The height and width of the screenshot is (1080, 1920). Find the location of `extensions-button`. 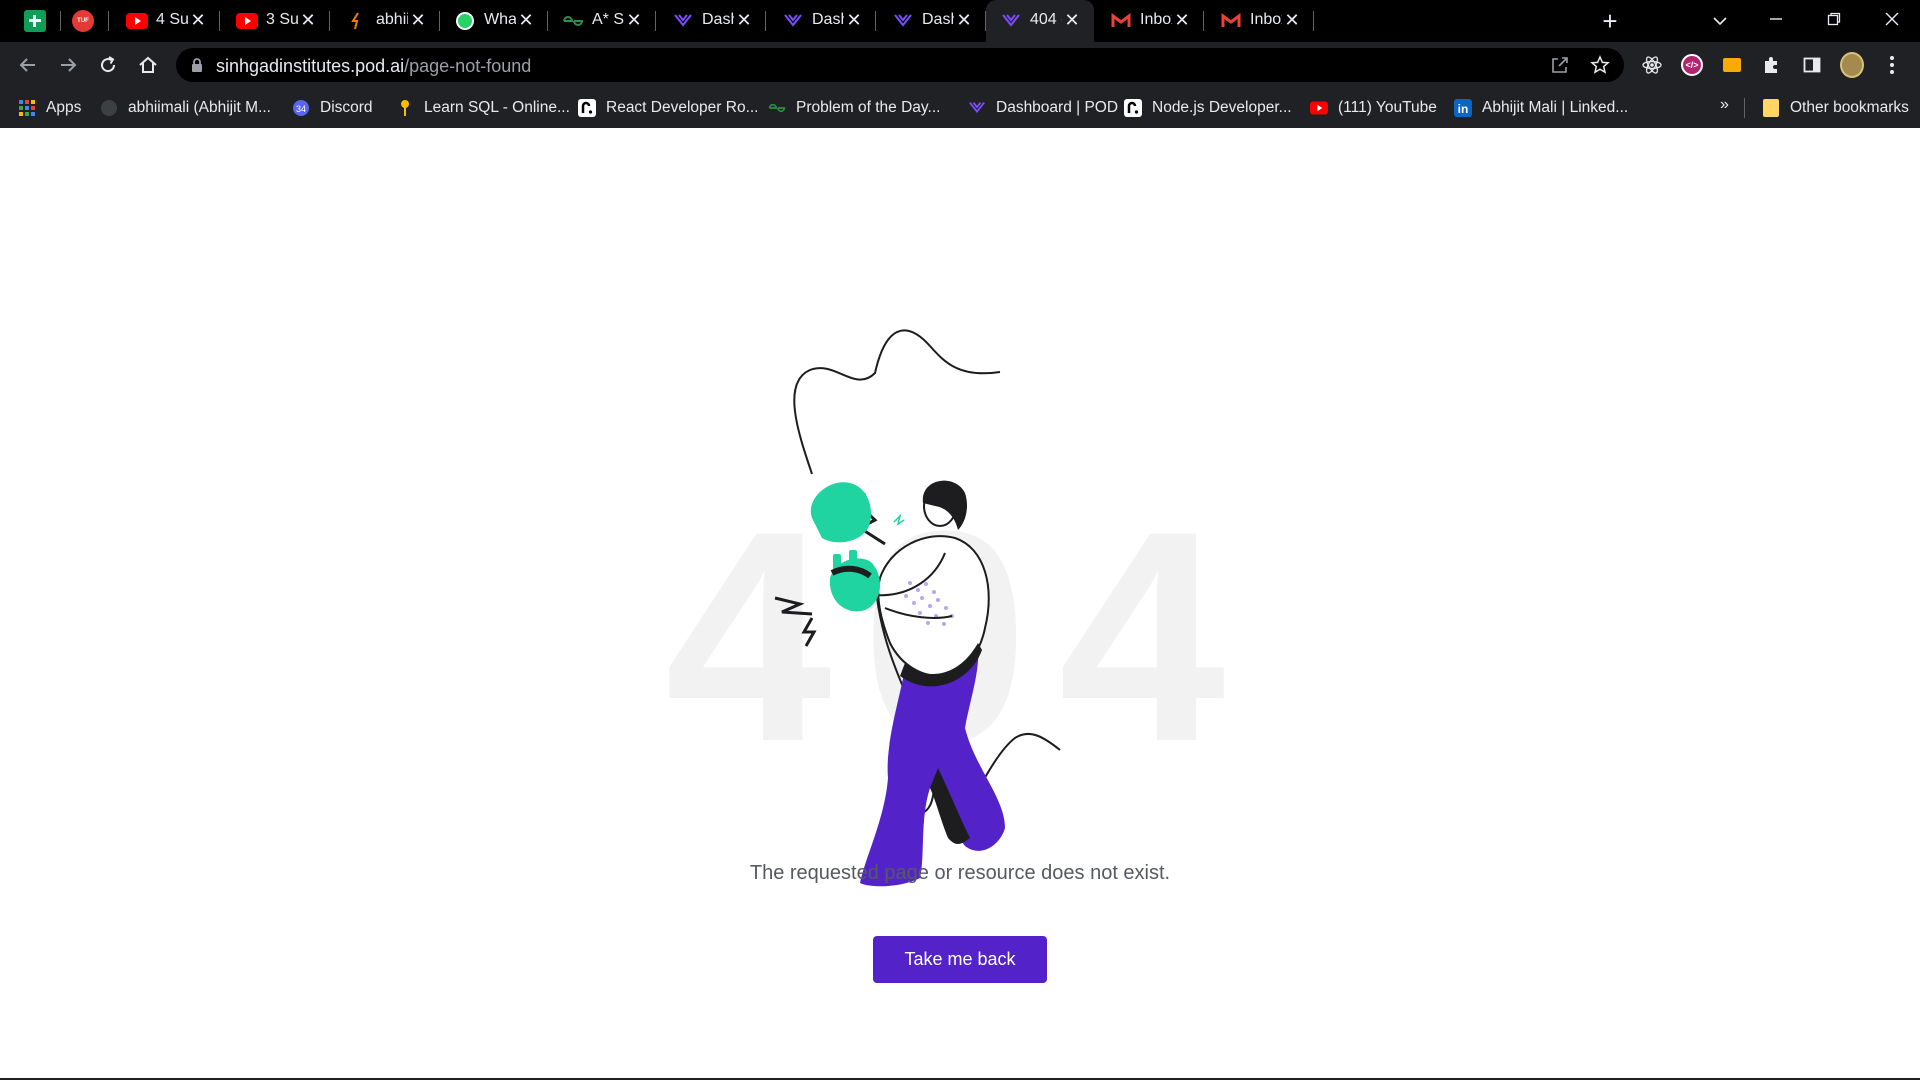

extensions-button is located at coordinates (1772, 65).